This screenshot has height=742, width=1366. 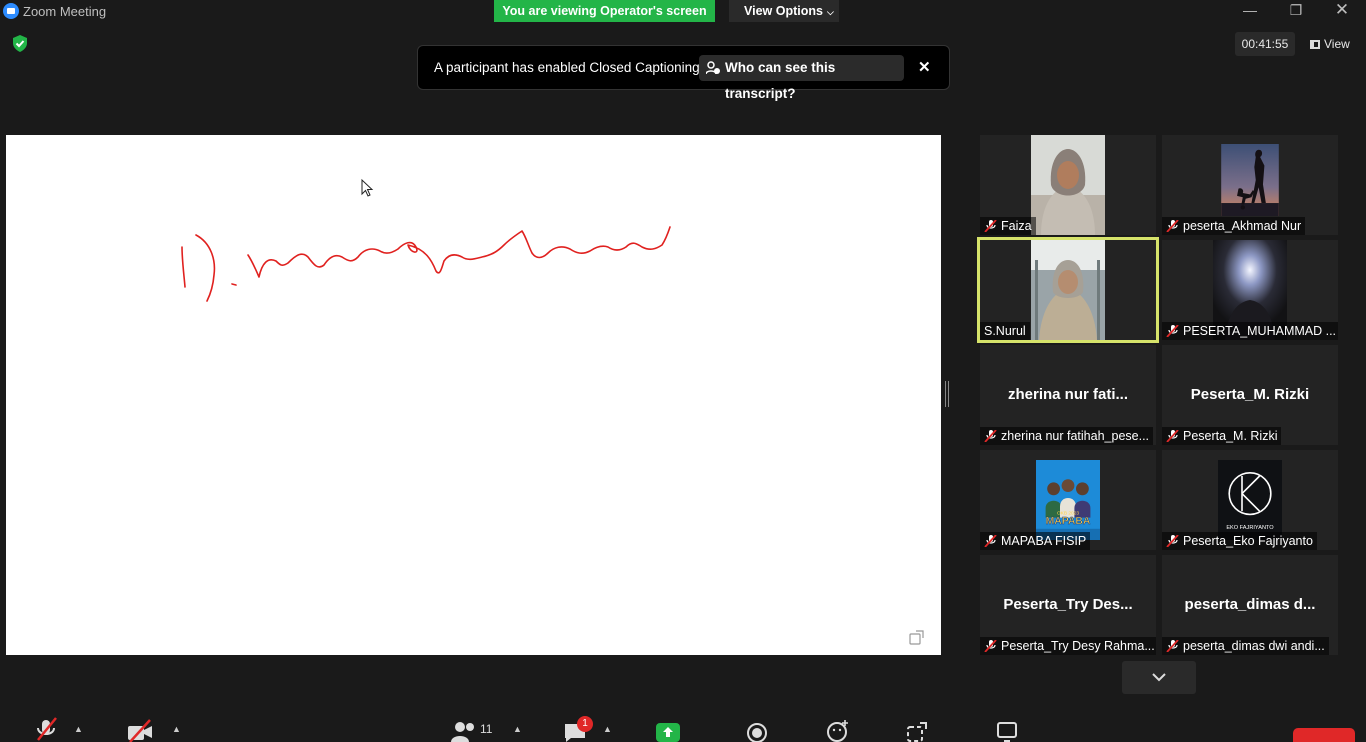 What do you see at coordinates (830, 12) in the screenshot?
I see `chevron-down-icon: ⌵` at bounding box center [830, 12].